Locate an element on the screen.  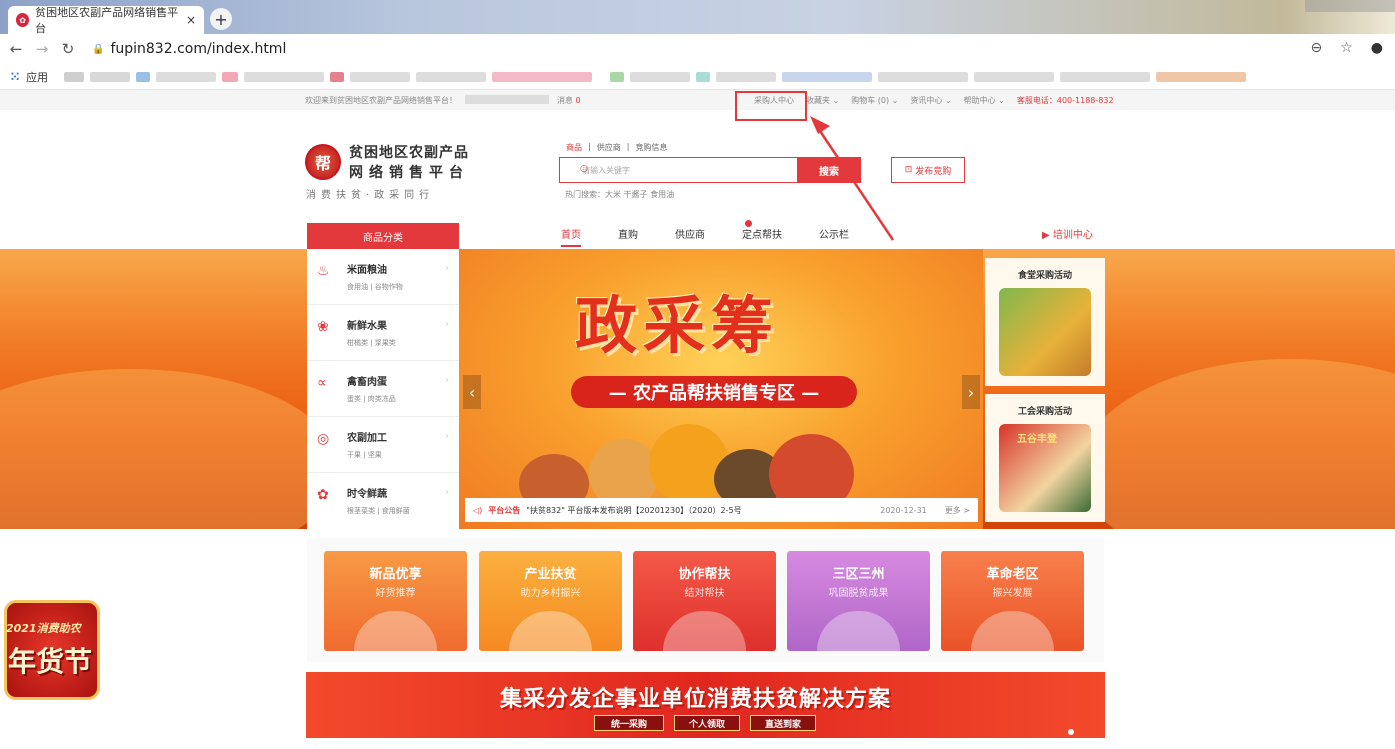
messages-label: 消息 is located at coordinates (565, 100).